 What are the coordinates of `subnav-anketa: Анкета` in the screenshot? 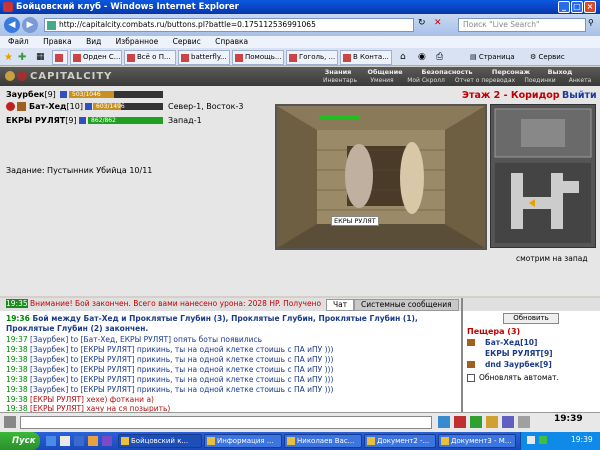 It's located at (580, 81).